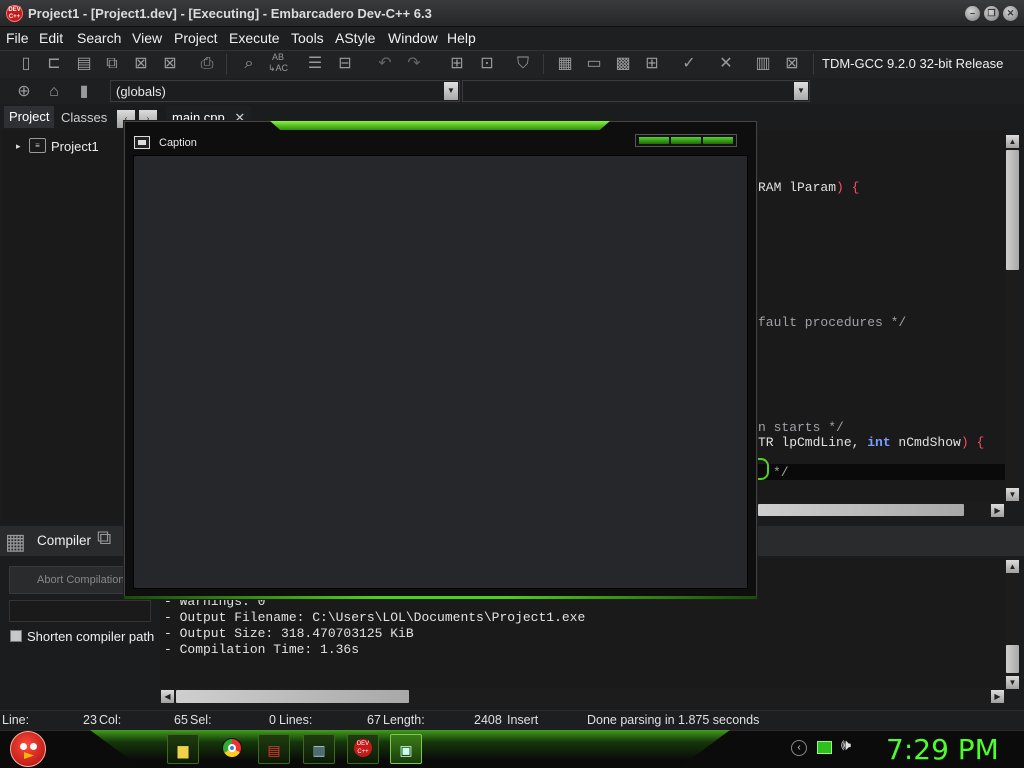 The width and height of the screenshot is (1024, 768). I want to click on open-file-icon: ⊏, so click(54, 64).